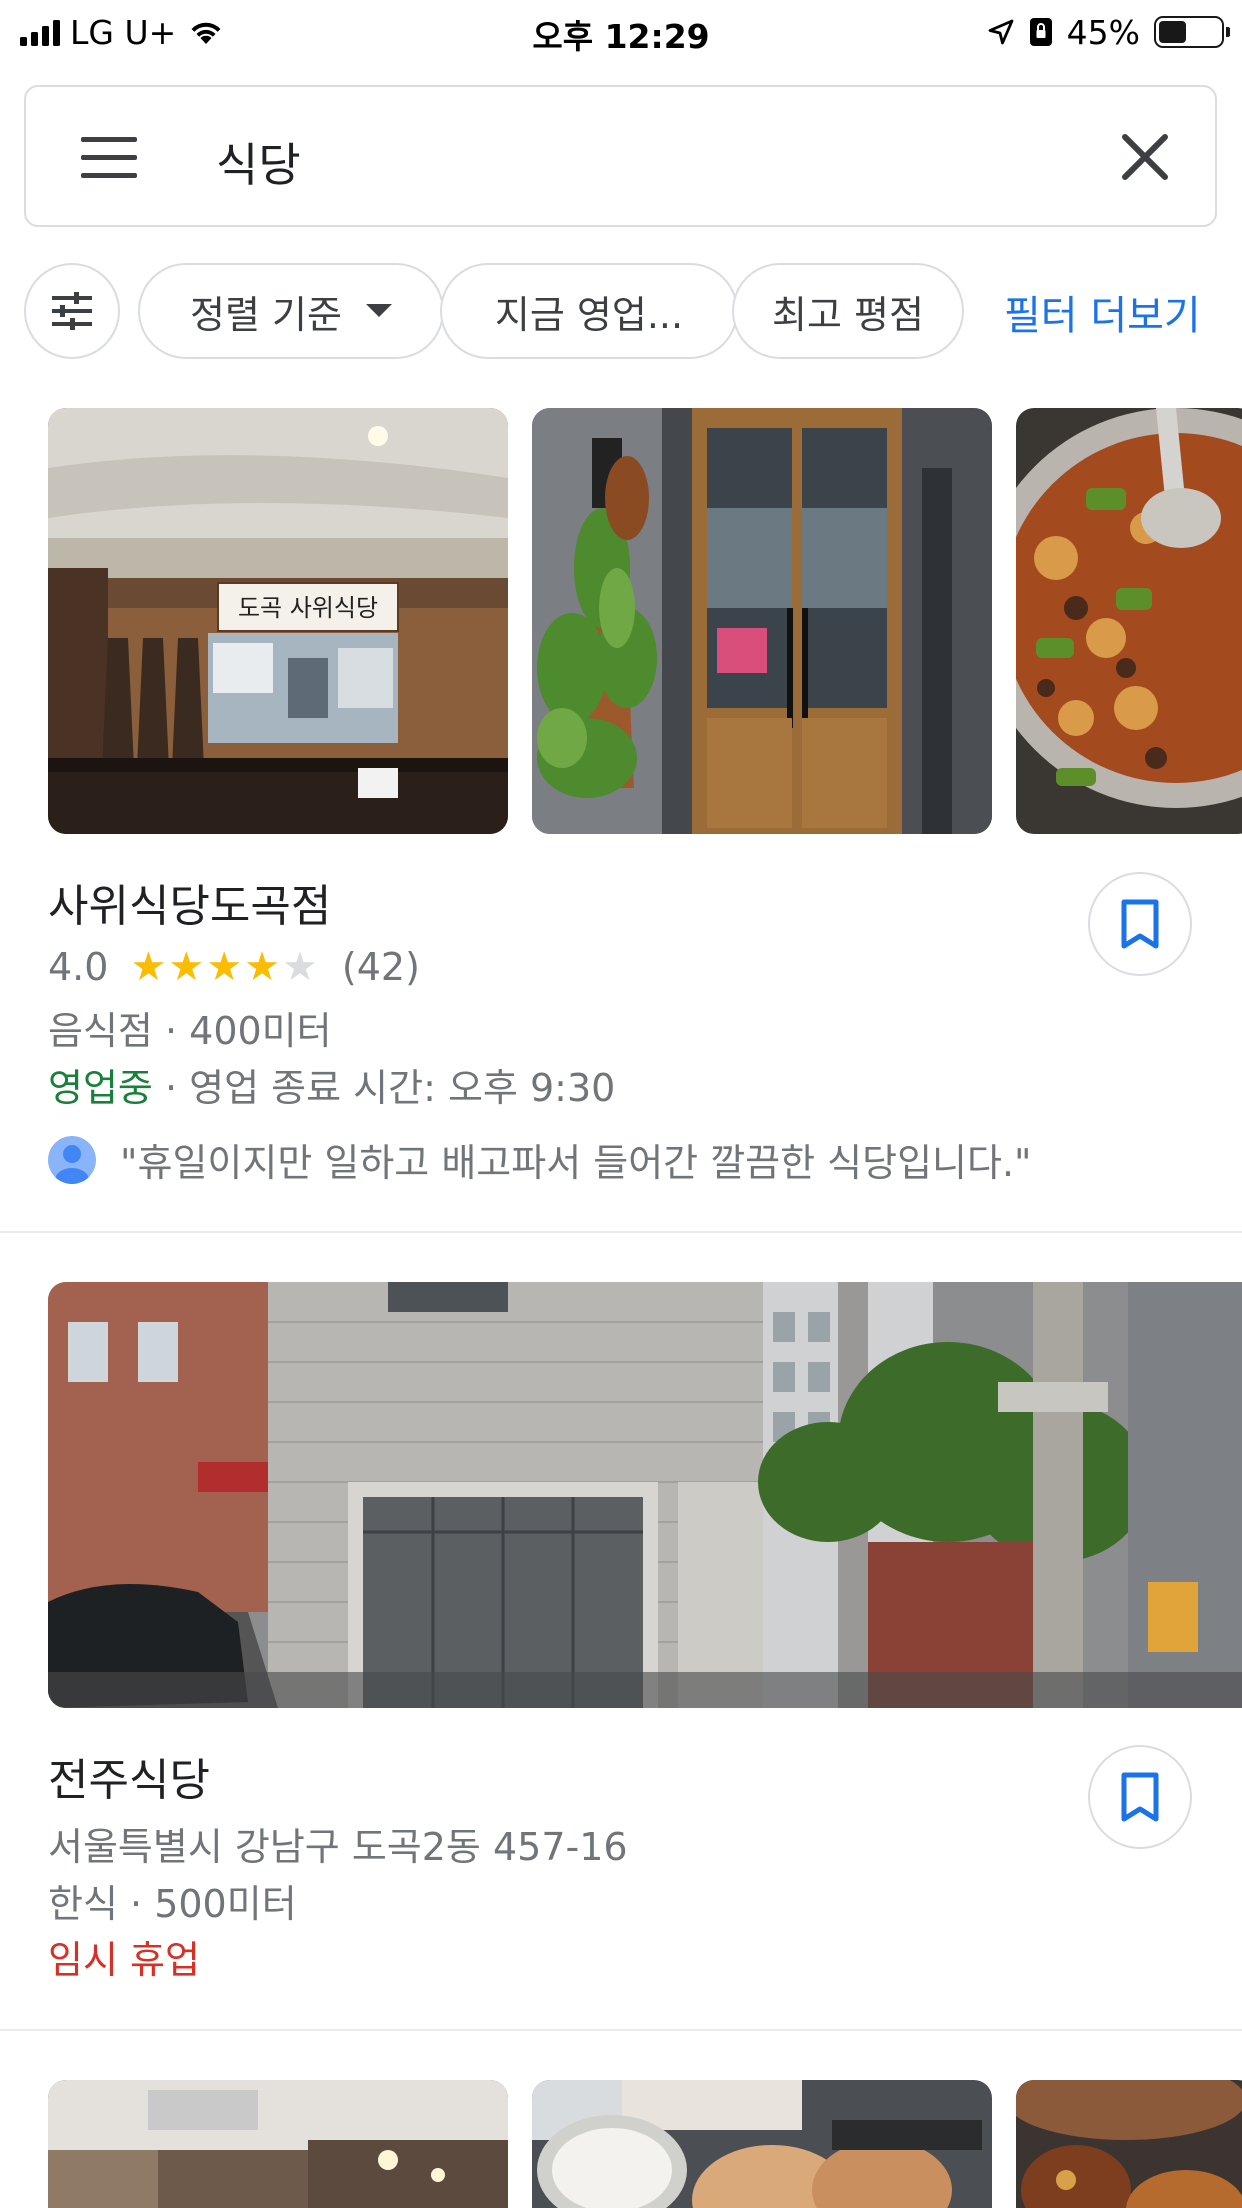 Image resolution: width=1242 pixels, height=2208 pixels. Describe the element at coordinates (189, 902) in the screenshot. I see `place-name: 사위식당도곡점` at that location.